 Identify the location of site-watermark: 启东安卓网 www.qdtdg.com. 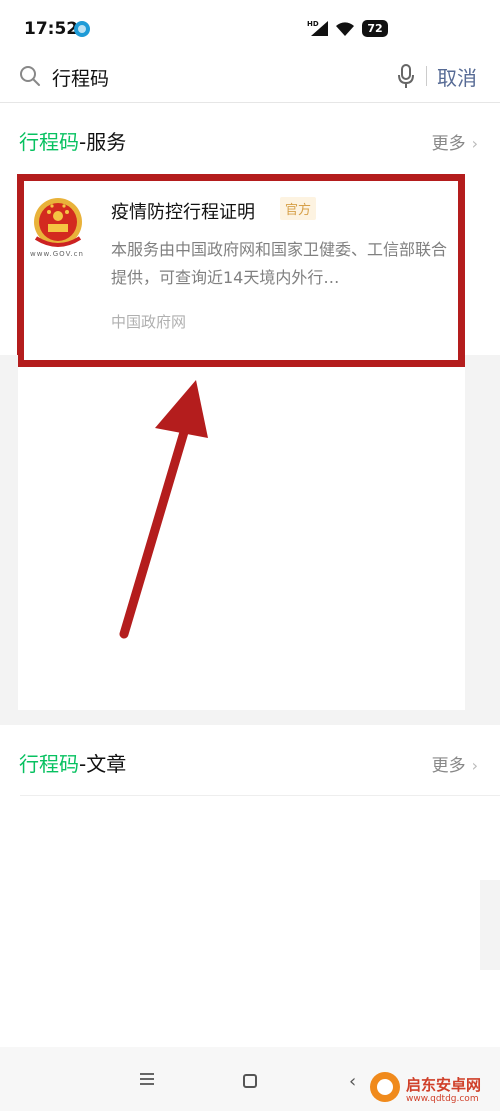
(435, 1087).